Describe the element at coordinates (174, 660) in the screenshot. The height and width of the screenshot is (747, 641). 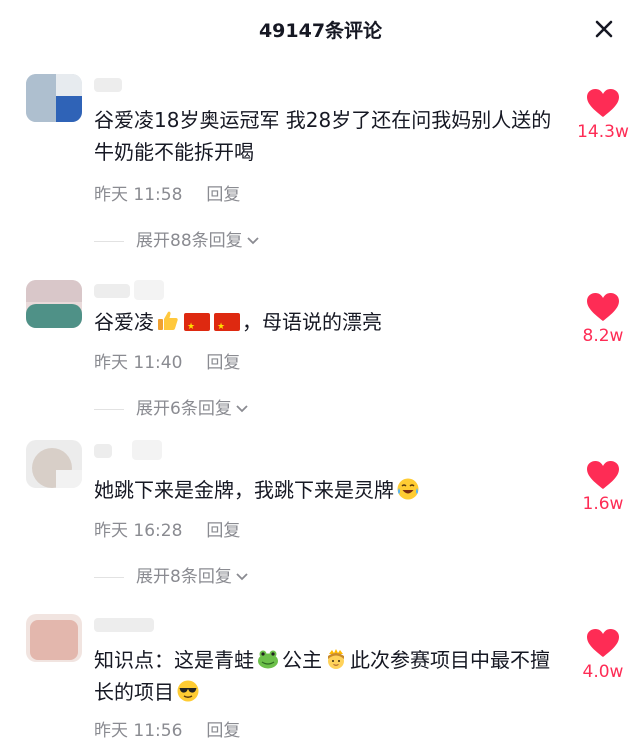
I see `comment-text-segment: 知识点：这是青蛙` at that location.